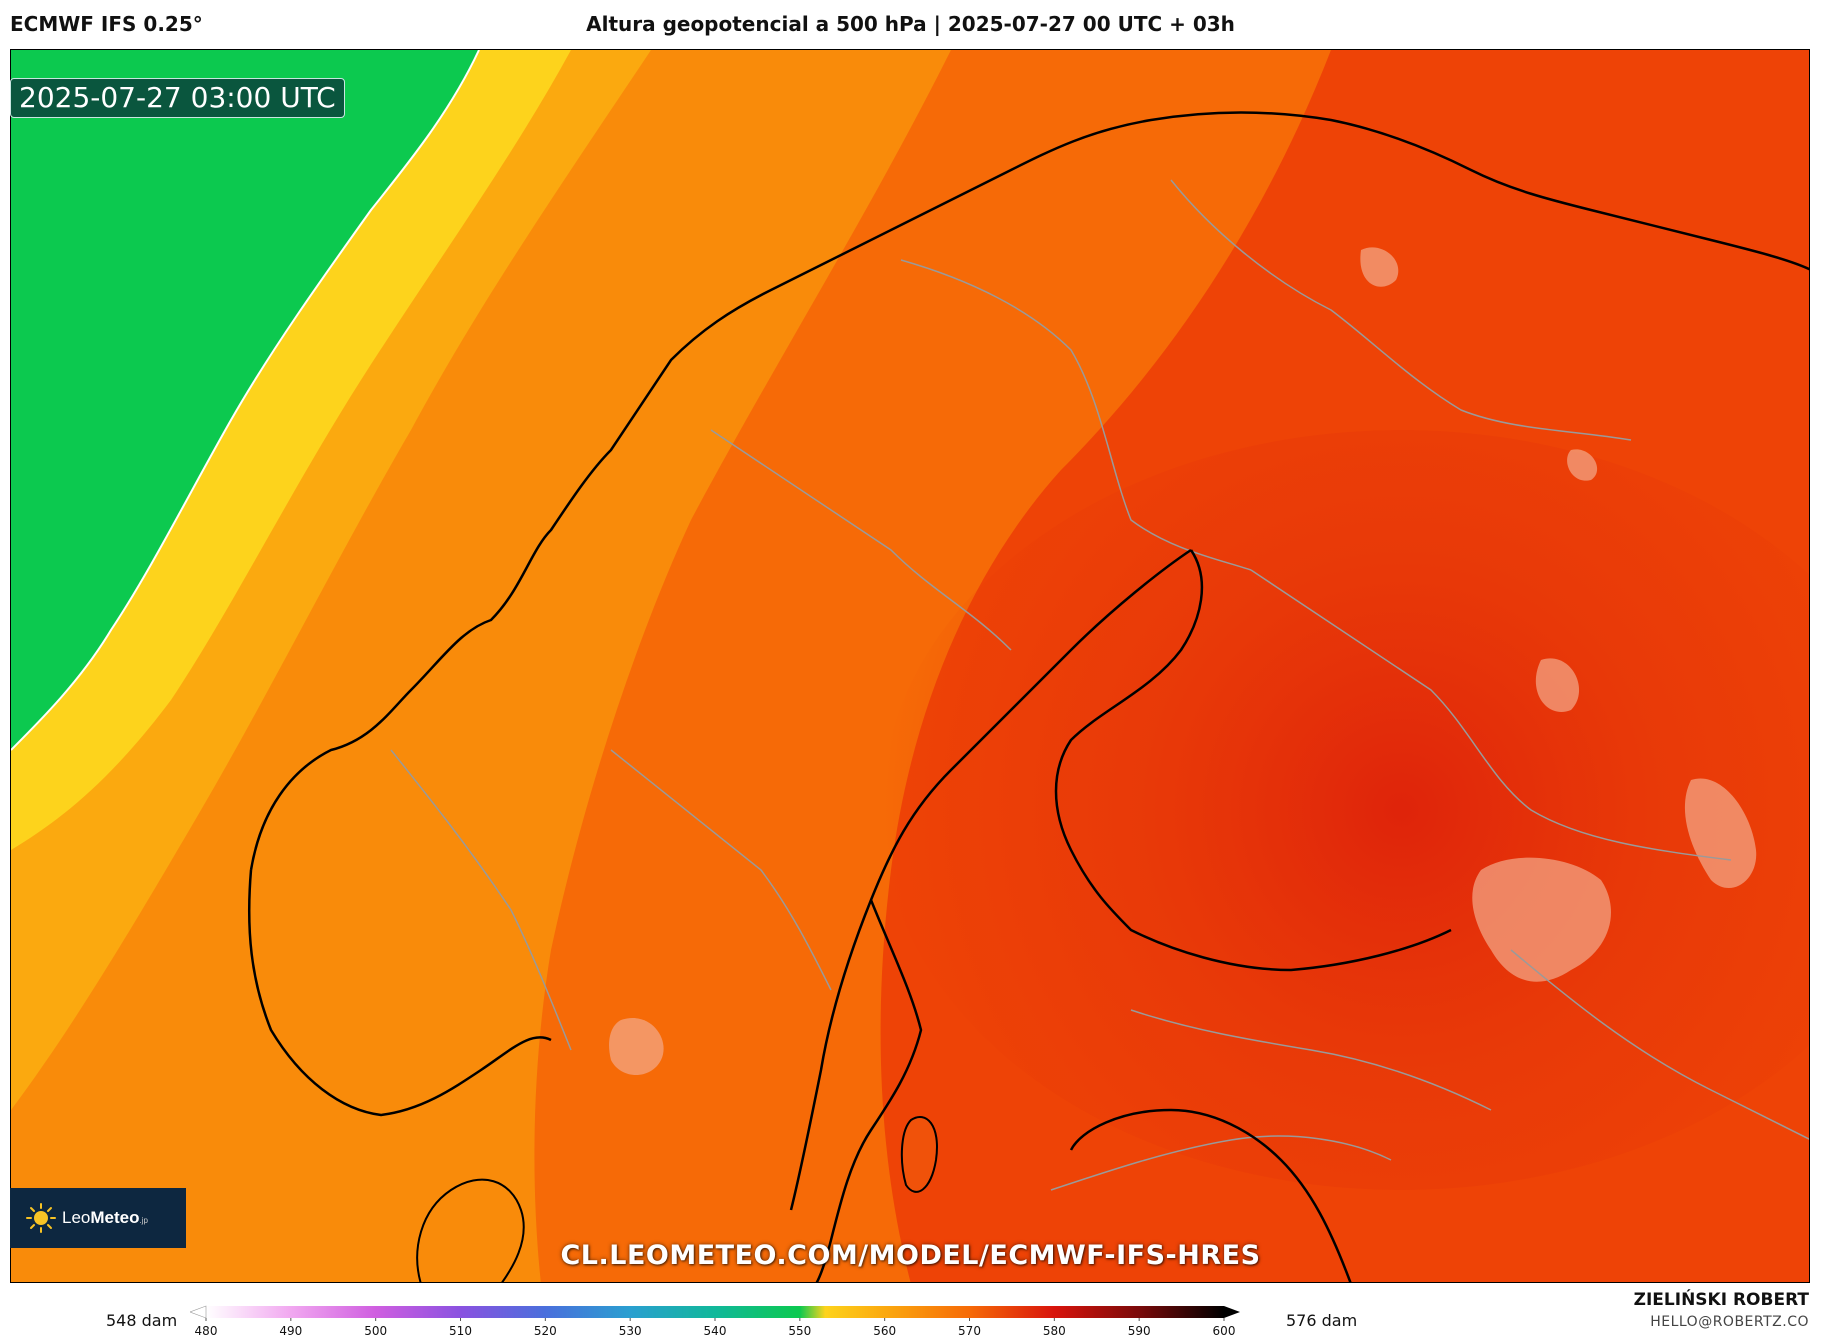  Describe the element at coordinates (1721, 1300) in the screenshot. I see `author-name: ZIELIŃSKI ROBERT` at that location.